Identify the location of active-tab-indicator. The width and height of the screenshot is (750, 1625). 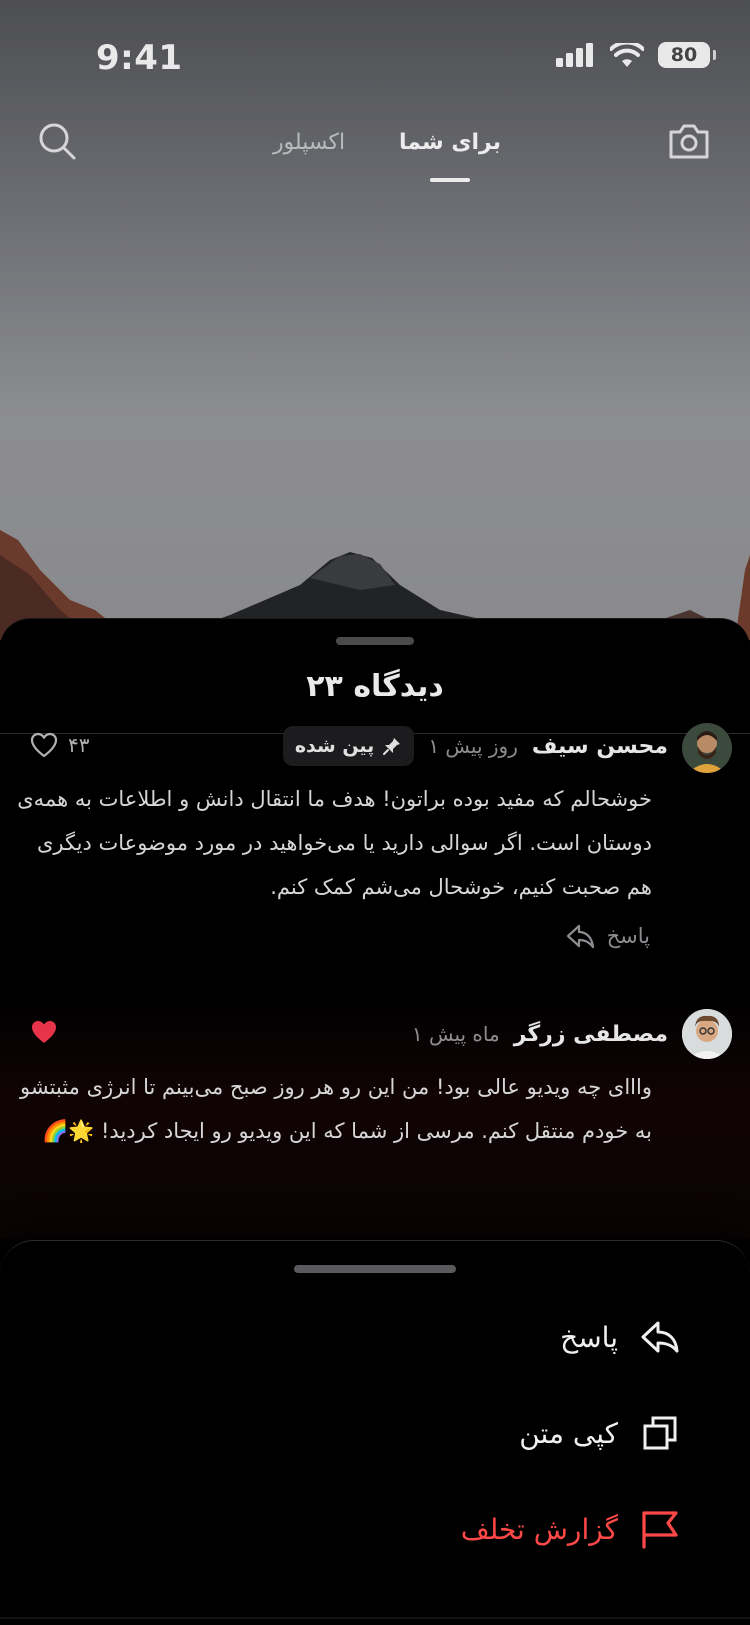
(450, 180).